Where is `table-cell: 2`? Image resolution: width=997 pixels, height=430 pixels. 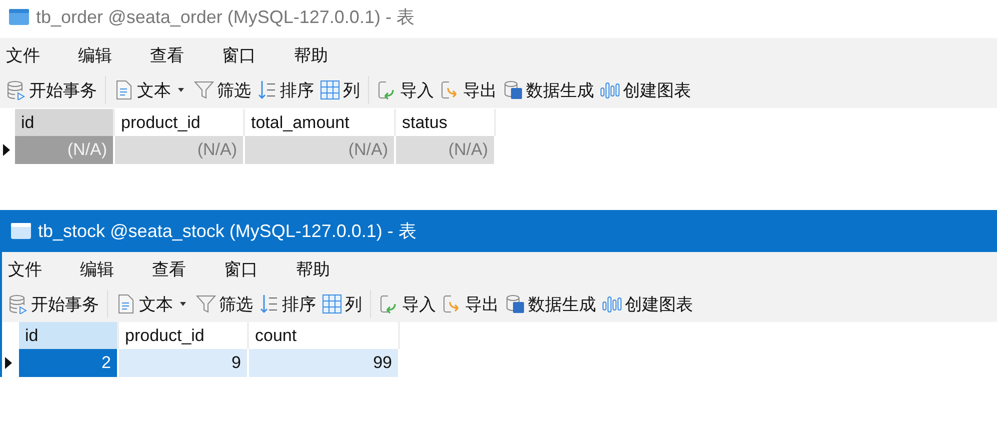 table-cell: 2 is located at coordinates (68, 363).